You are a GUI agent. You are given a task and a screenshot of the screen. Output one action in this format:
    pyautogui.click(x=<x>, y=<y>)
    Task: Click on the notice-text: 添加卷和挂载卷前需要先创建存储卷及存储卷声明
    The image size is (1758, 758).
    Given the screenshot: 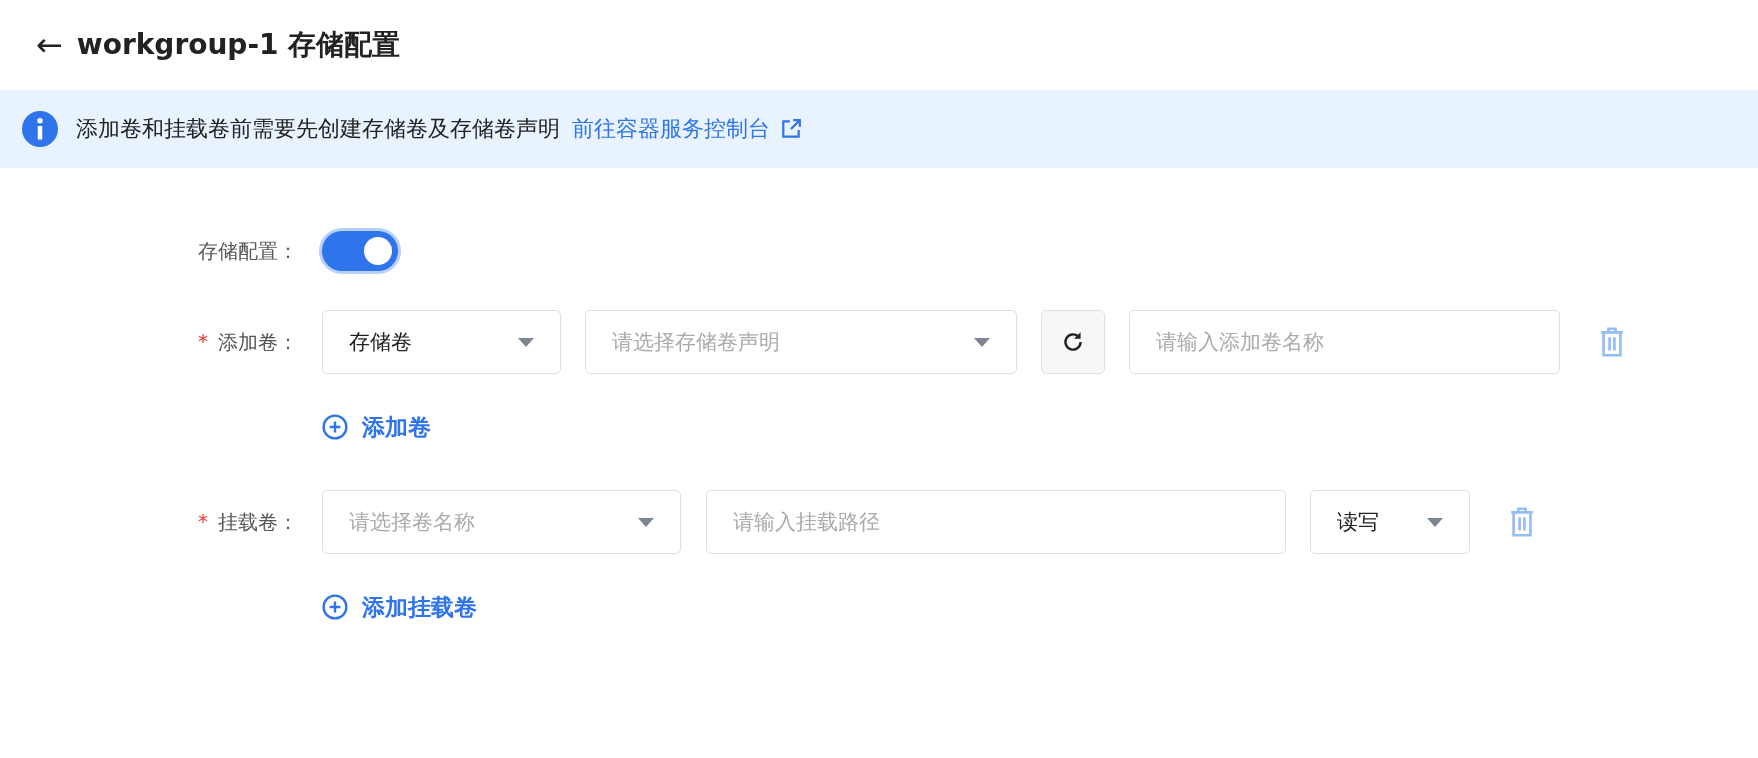 What is the action you would take?
    pyautogui.click(x=318, y=129)
    